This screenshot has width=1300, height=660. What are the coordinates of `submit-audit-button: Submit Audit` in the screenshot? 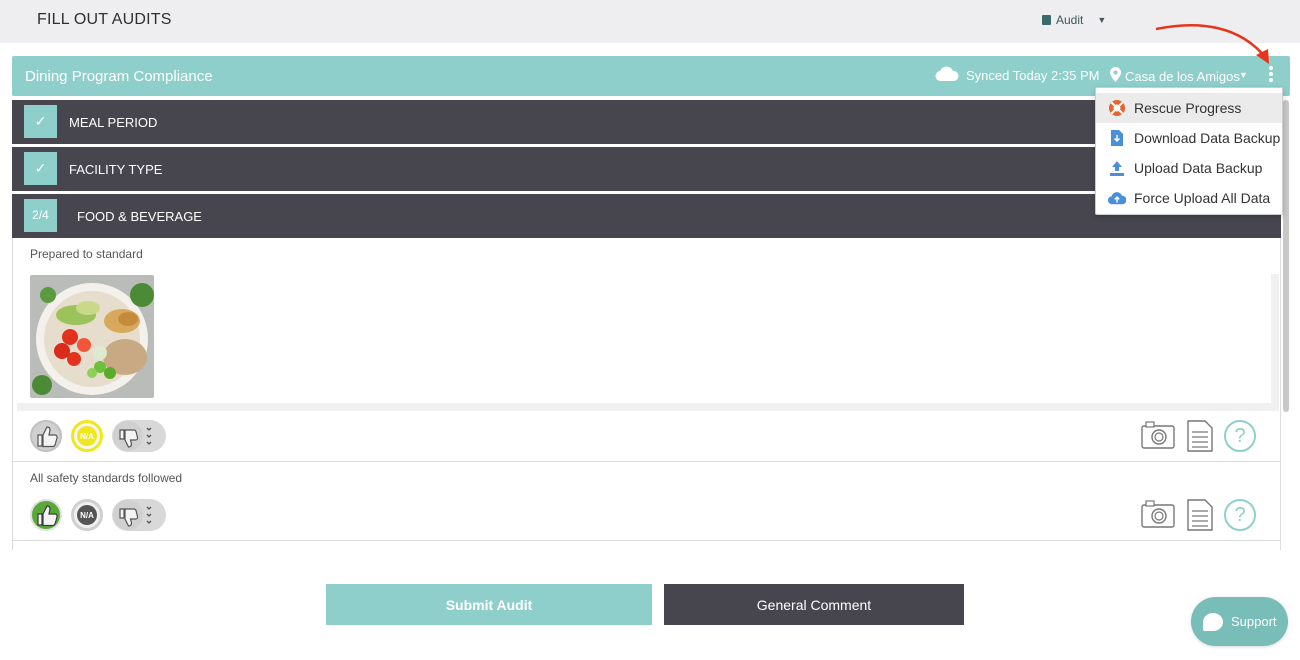 It's located at (489, 604).